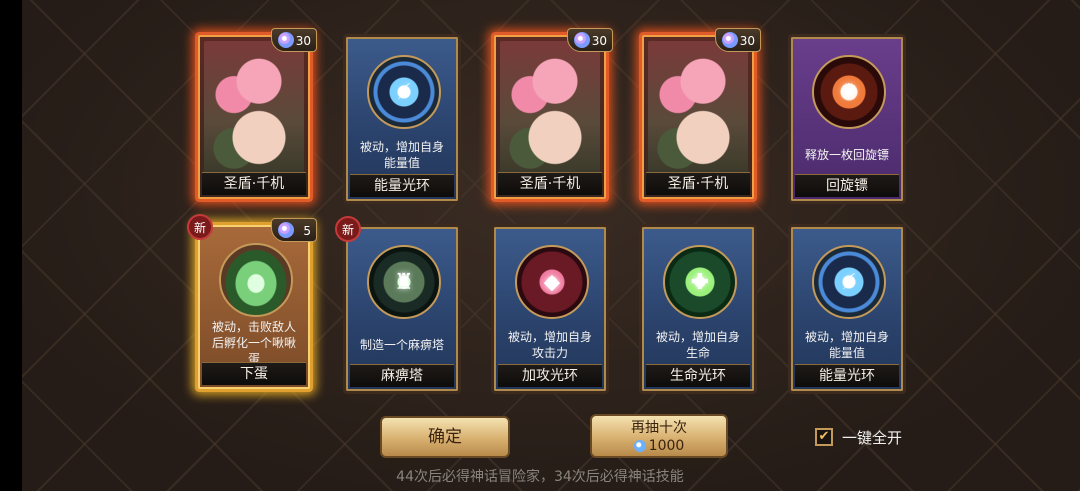 This screenshot has height=491, width=1080. I want to click on card-frame: ✺ 释放一枚回旋镖 回旋镖, so click(847, 119).